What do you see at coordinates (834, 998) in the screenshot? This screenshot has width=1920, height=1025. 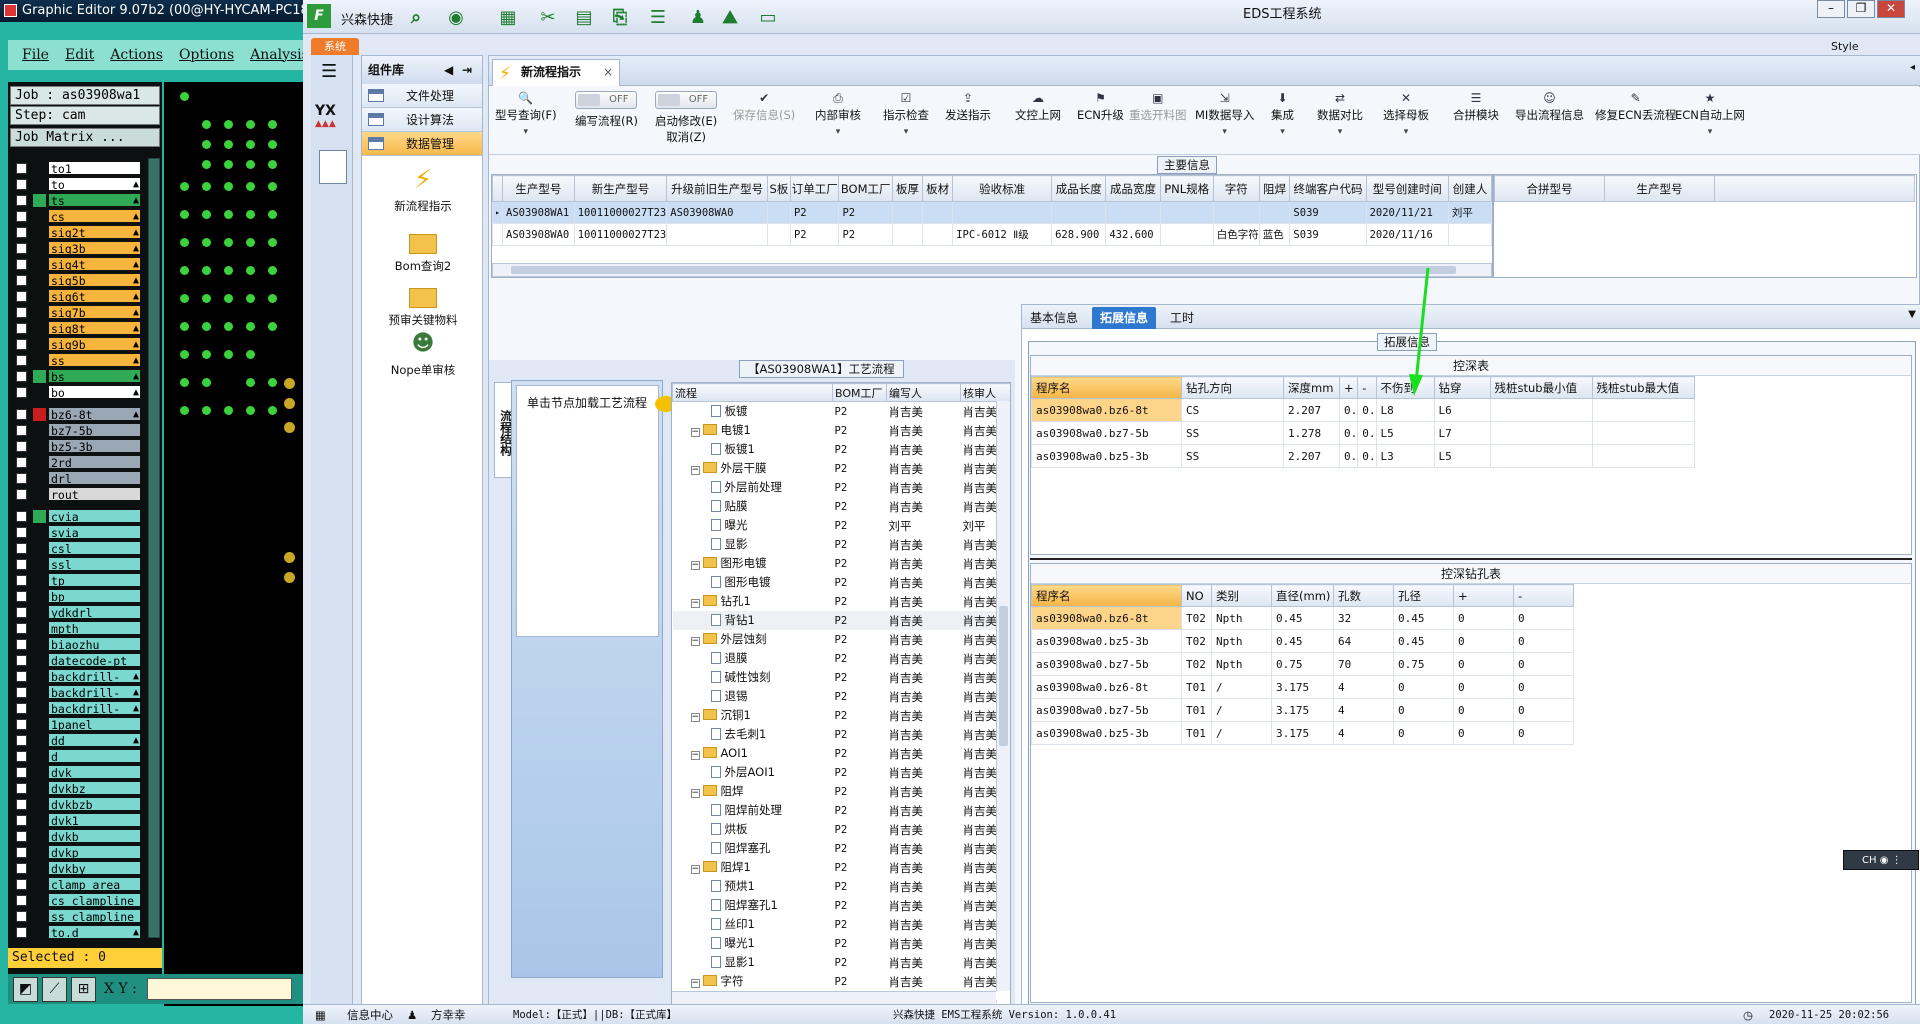 I see `process-hscroll` at bounding box center [834, 998].